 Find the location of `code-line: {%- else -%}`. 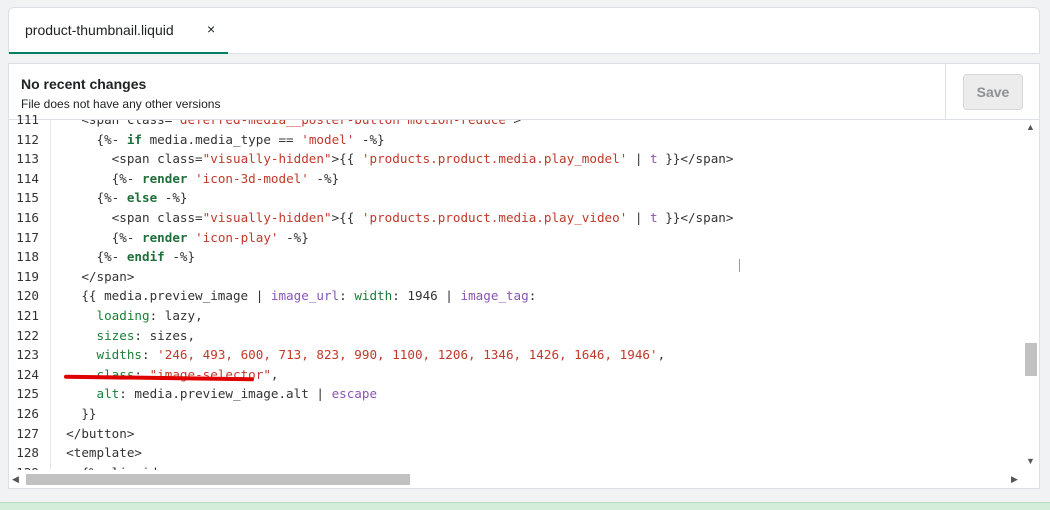

code-line: {%- else -%} is located at coordinates (119, 198).